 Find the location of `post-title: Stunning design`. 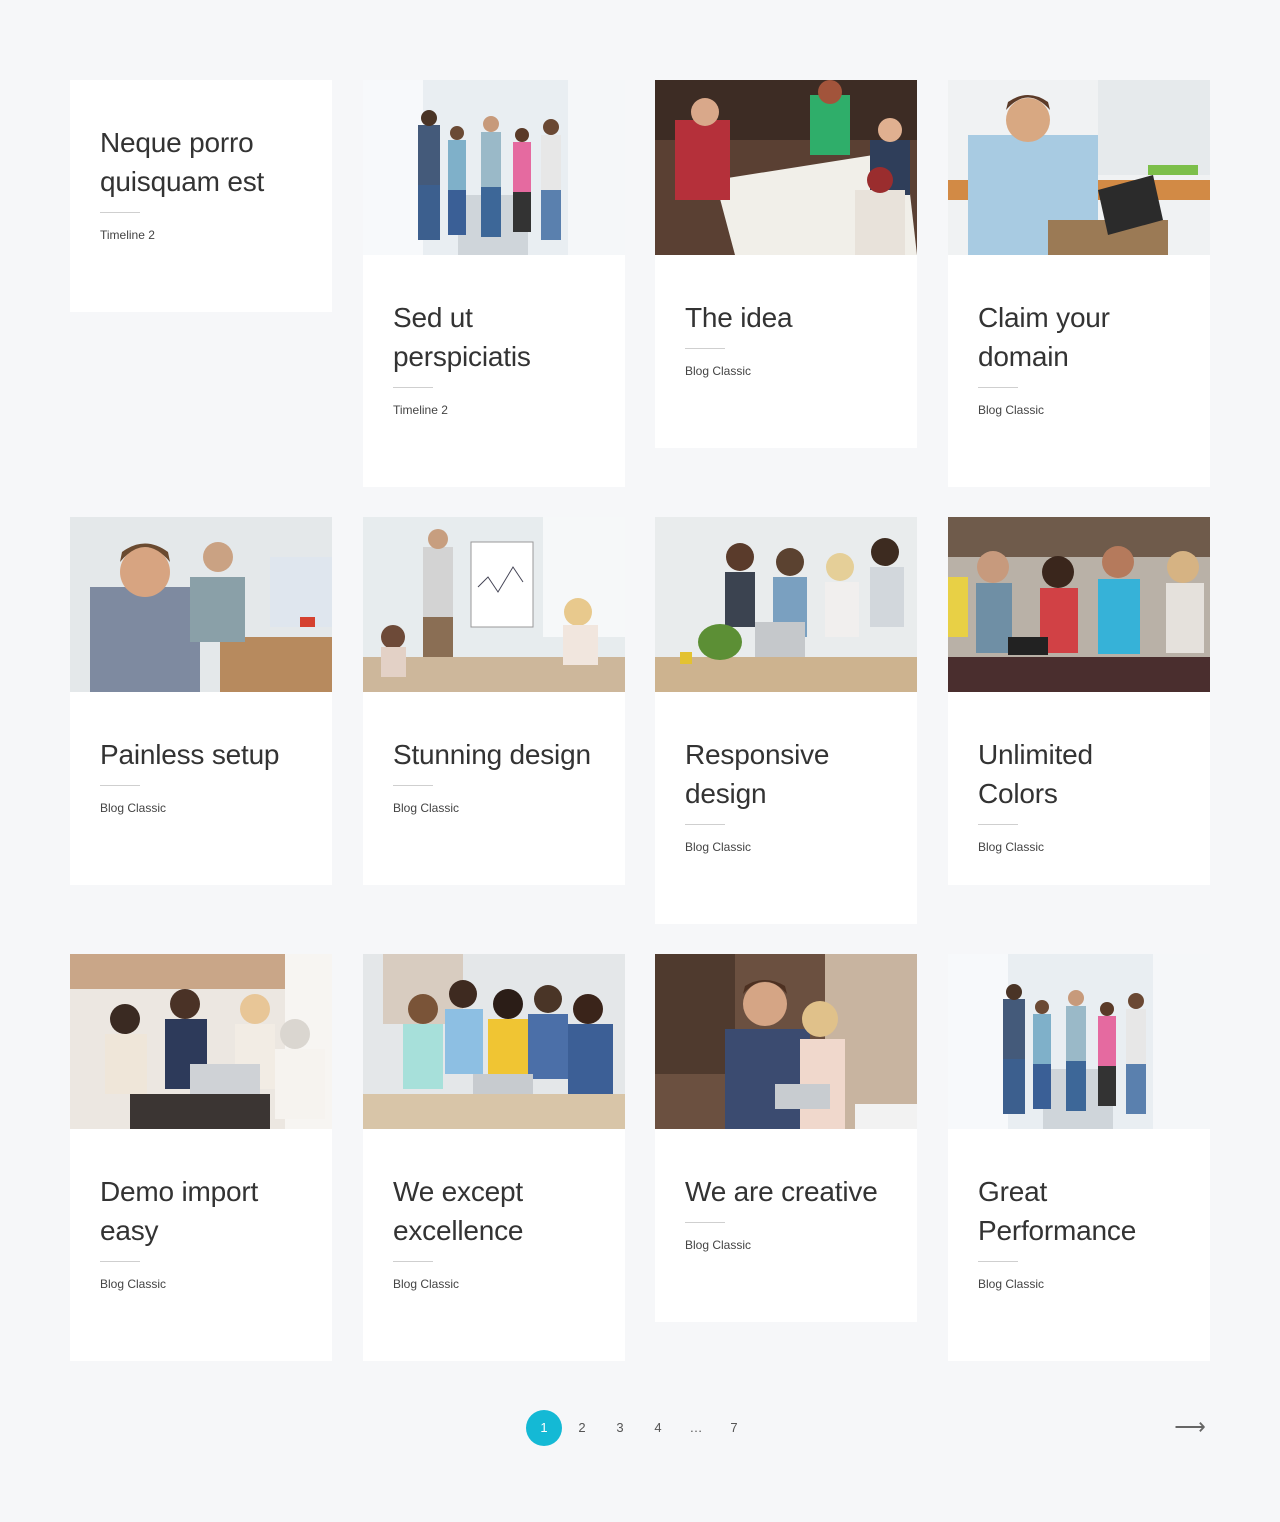

post-title: Stunning design is located at coordinates (494, 754).